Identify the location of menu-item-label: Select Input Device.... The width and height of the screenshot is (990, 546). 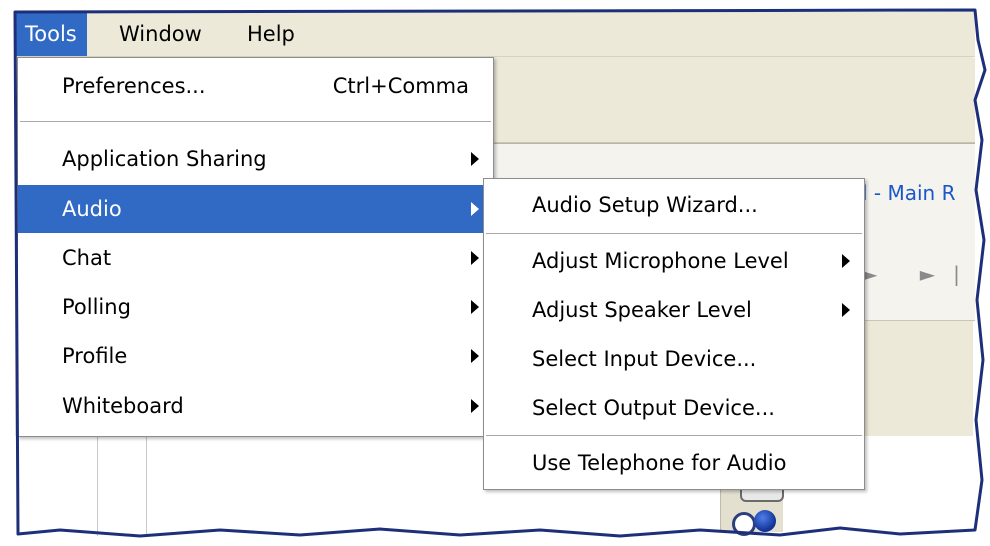
(644, 359).